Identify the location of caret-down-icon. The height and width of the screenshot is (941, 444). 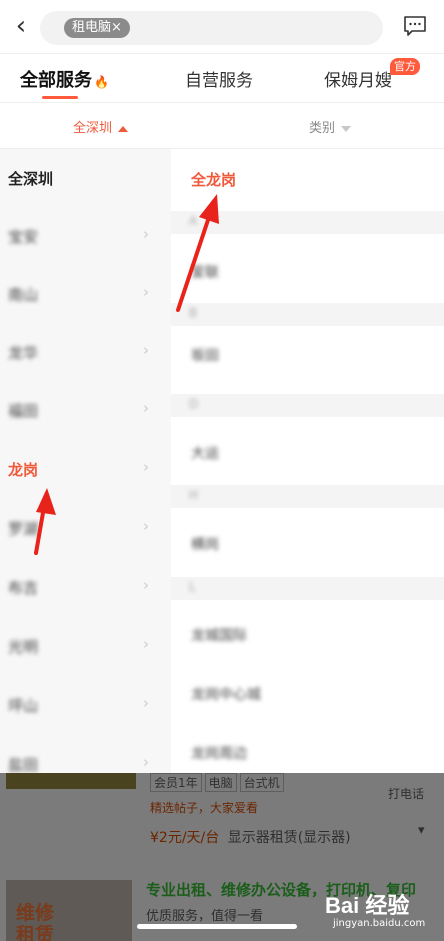
(346, 128).